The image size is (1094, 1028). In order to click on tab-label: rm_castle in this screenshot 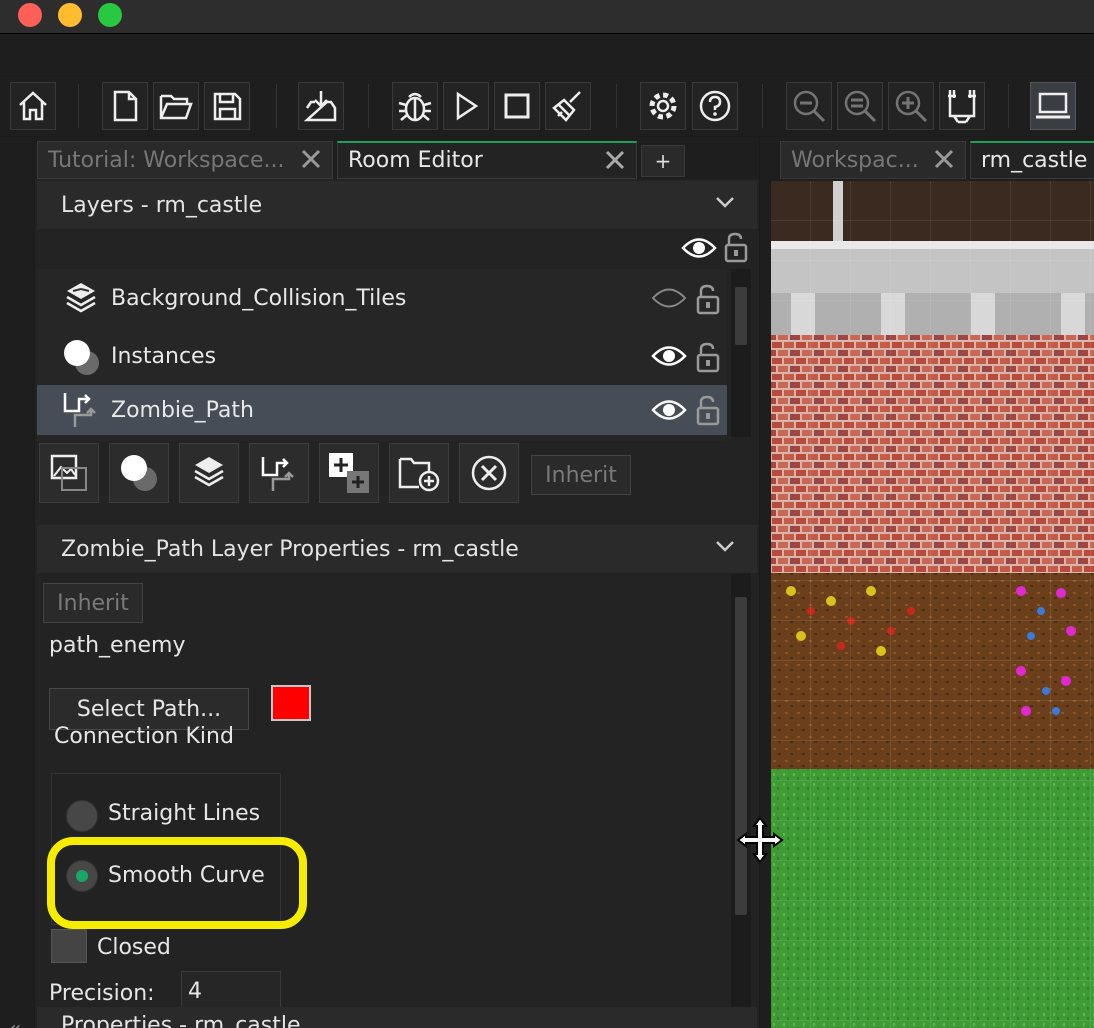, I will do `click(1034, 160)`.